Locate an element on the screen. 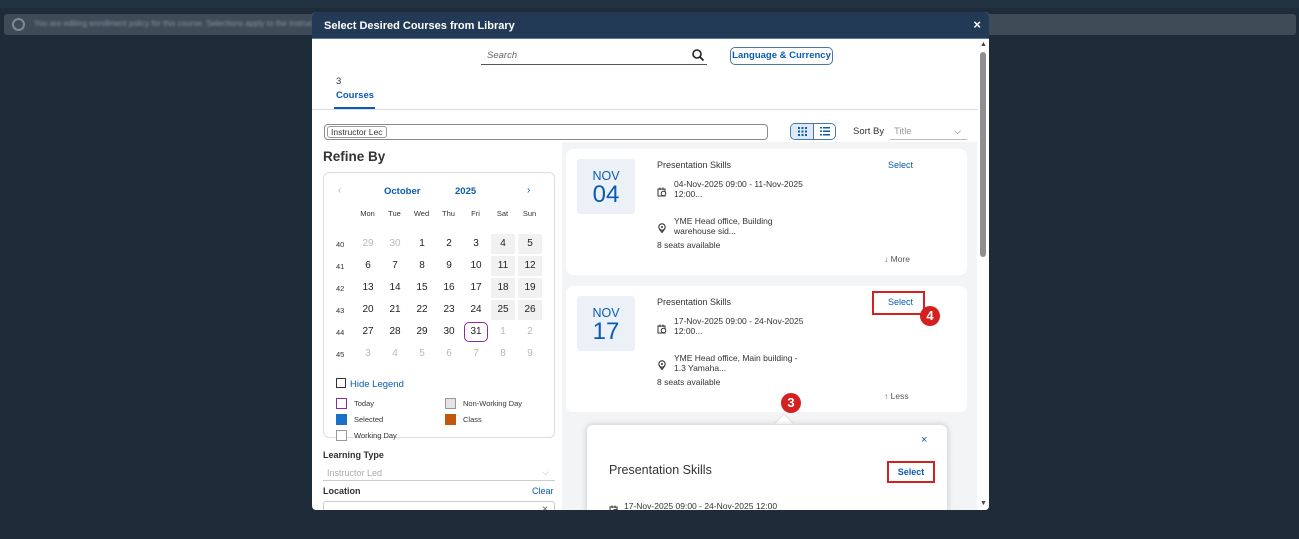  search-placeholder: Search is located at coordinates (502, 55).